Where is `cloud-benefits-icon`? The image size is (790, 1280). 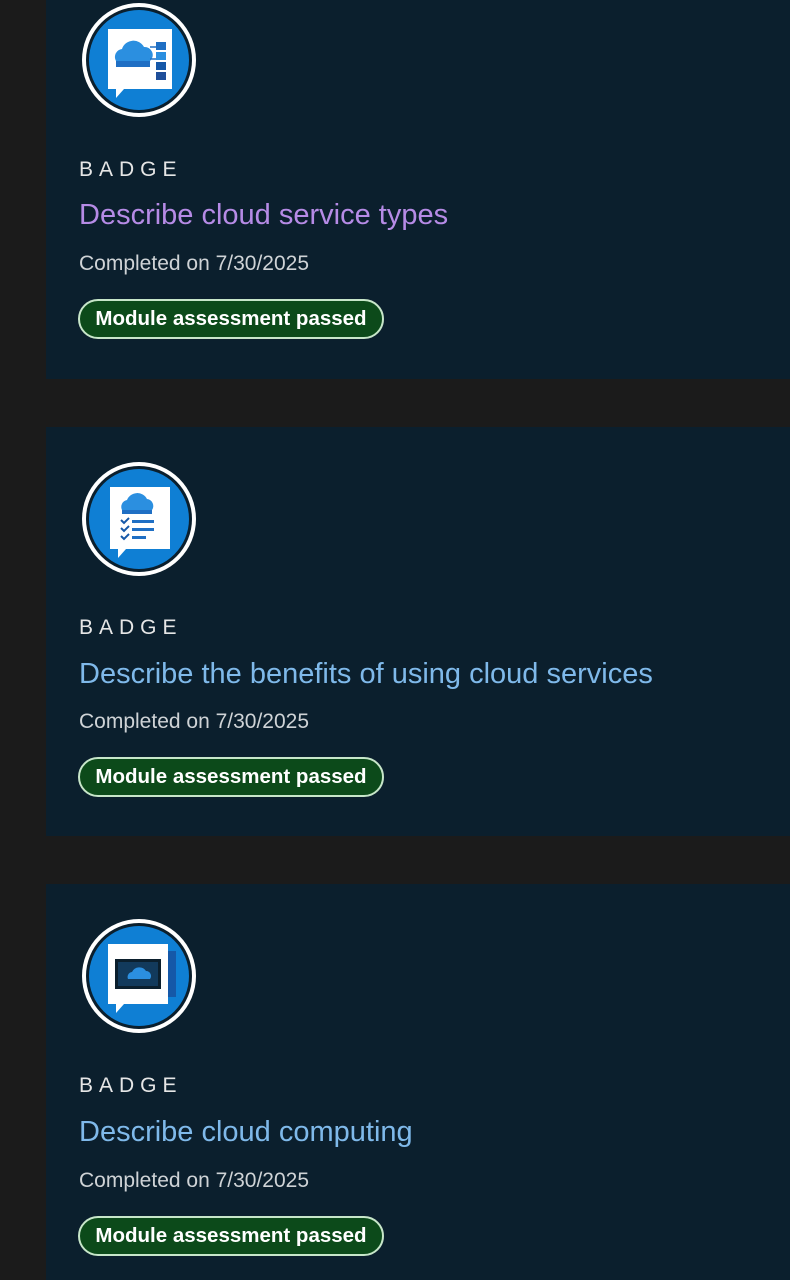
cloud-benefits-icon is located at coordinates (139, 519).